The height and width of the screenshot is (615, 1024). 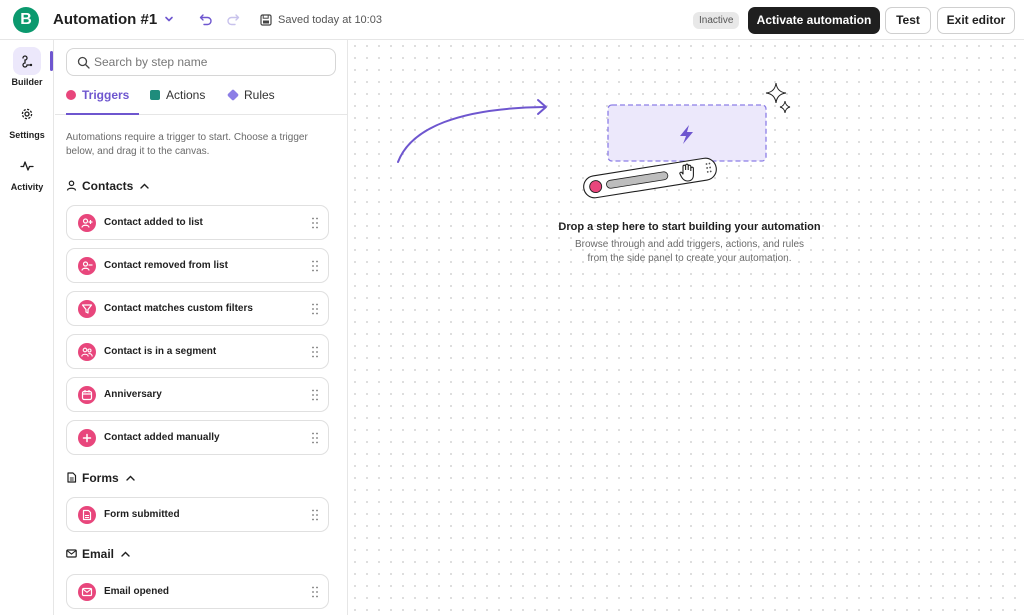 I want to click on actions-square-icon, so click(x=155, y=95).